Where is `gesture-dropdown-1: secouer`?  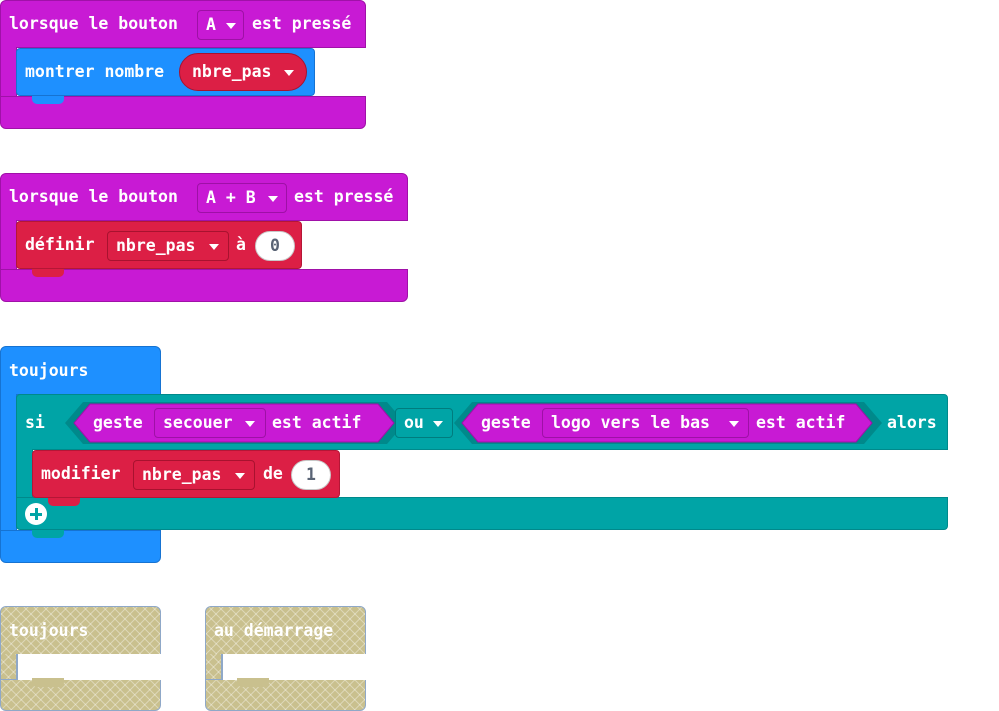
gesture-dropdown-1: secouer is located at coordinates (210, 423).